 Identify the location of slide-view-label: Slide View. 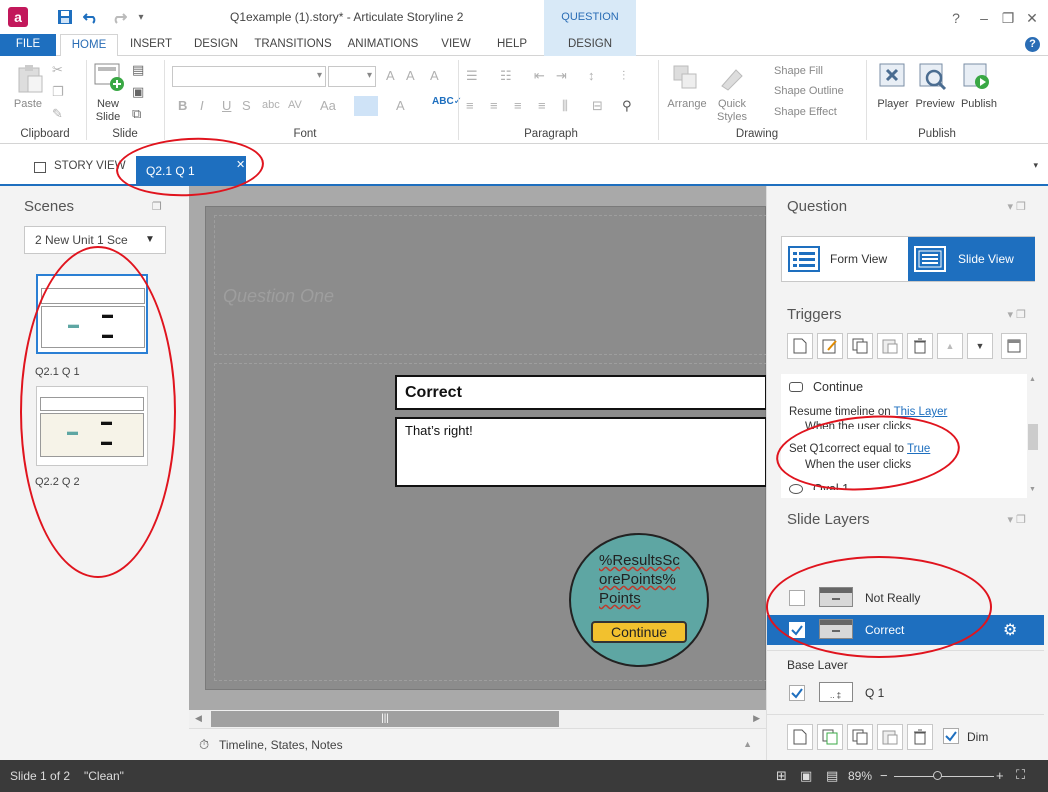
(986, 259).